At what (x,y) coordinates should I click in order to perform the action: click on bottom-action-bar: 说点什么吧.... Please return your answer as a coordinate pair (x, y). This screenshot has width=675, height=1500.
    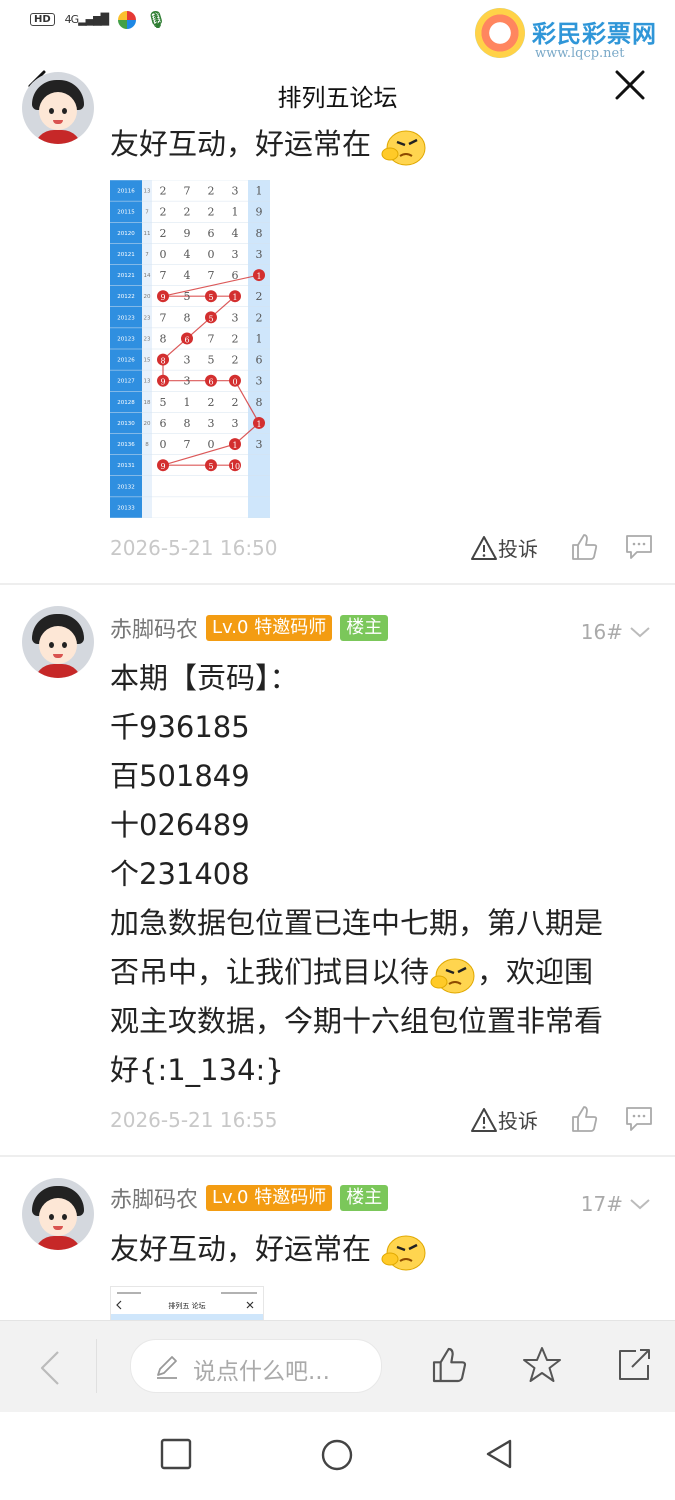
    Looking at the image, I should click on (337, 1366).